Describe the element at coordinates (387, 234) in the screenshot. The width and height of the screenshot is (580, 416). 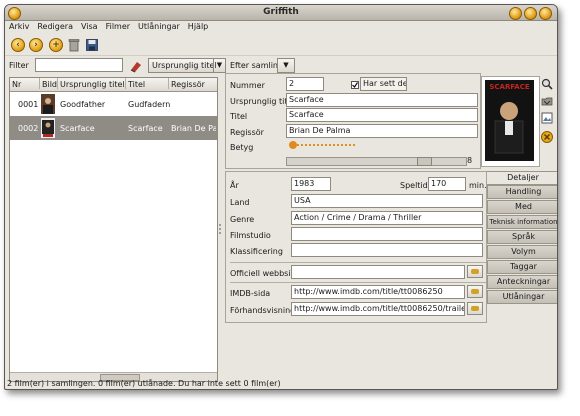
I see `studio-field` at that location.